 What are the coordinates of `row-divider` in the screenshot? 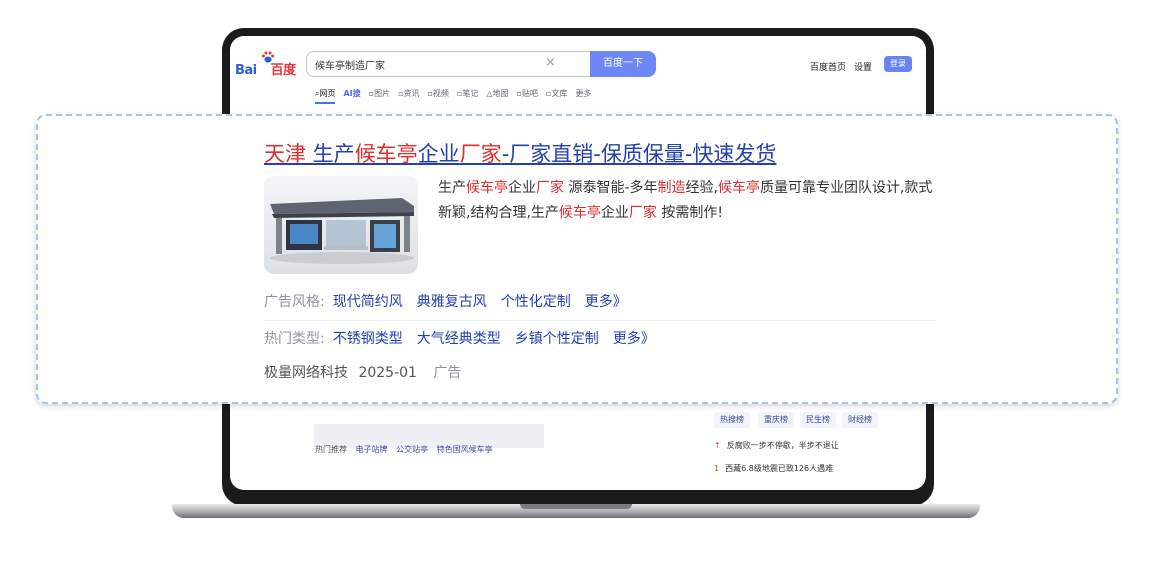 It's located at (600, 320).